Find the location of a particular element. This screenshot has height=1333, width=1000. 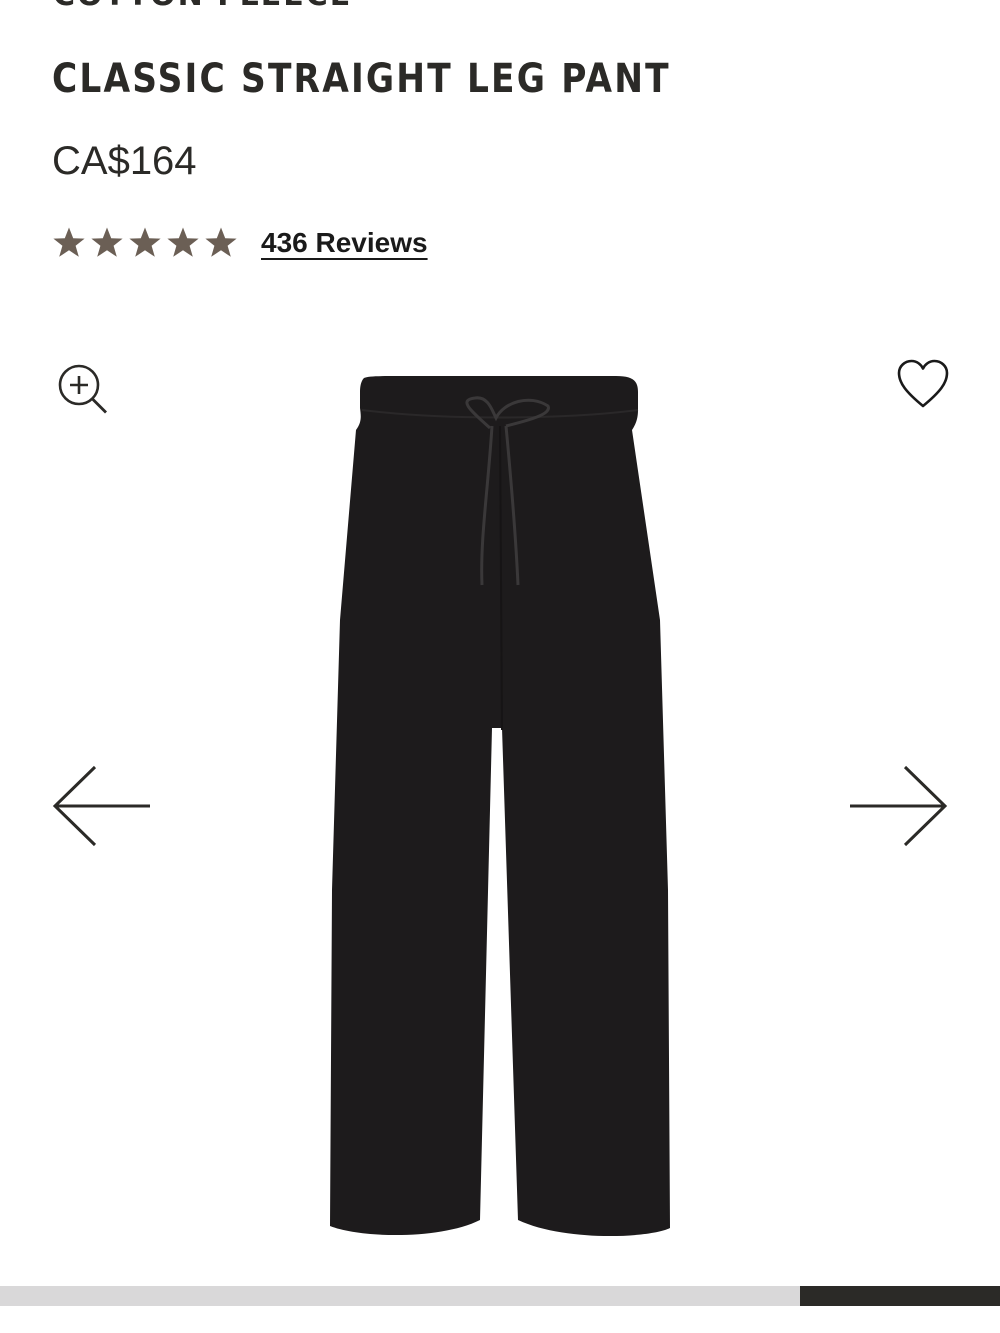

product-title: CLASSIC STRAIGHT LEG PANT is located at coordinates (361, 79).